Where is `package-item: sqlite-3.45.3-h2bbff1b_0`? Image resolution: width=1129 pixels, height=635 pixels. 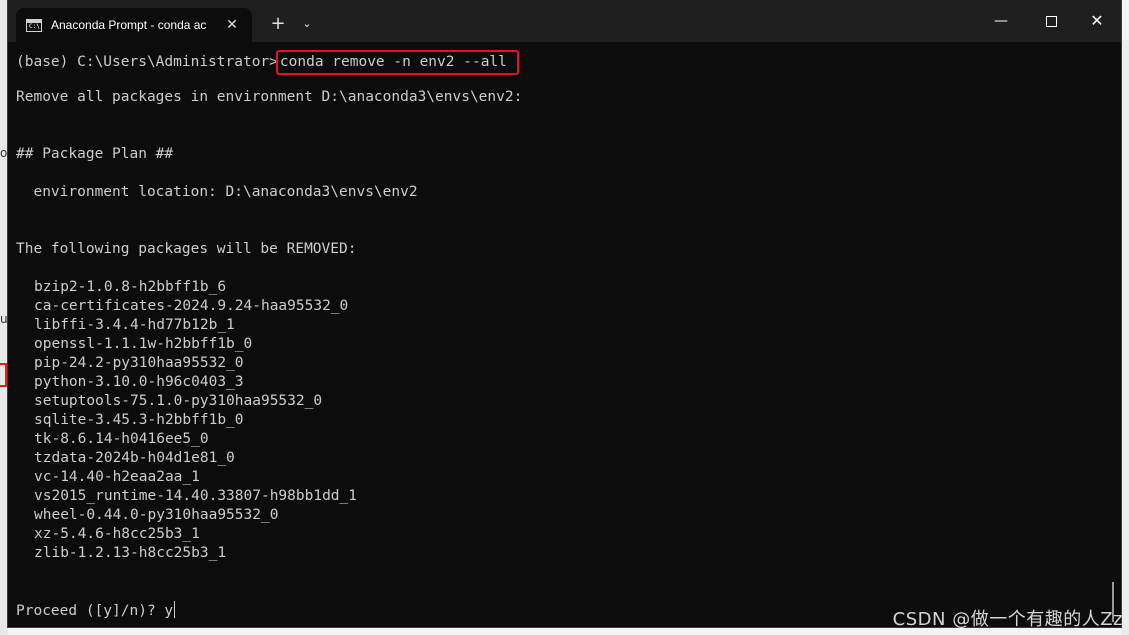
package-item: sqlite-3.45.3-h2bbff1b_0 is located at coordinates (139, 420).